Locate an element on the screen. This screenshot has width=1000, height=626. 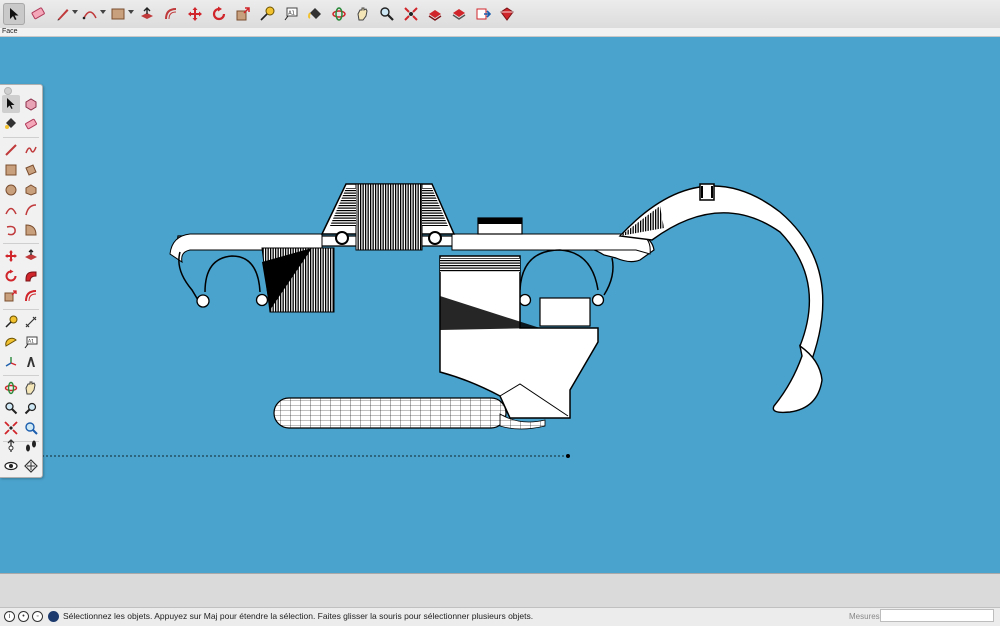
polygon-icon is located at coordinates (31, 190).